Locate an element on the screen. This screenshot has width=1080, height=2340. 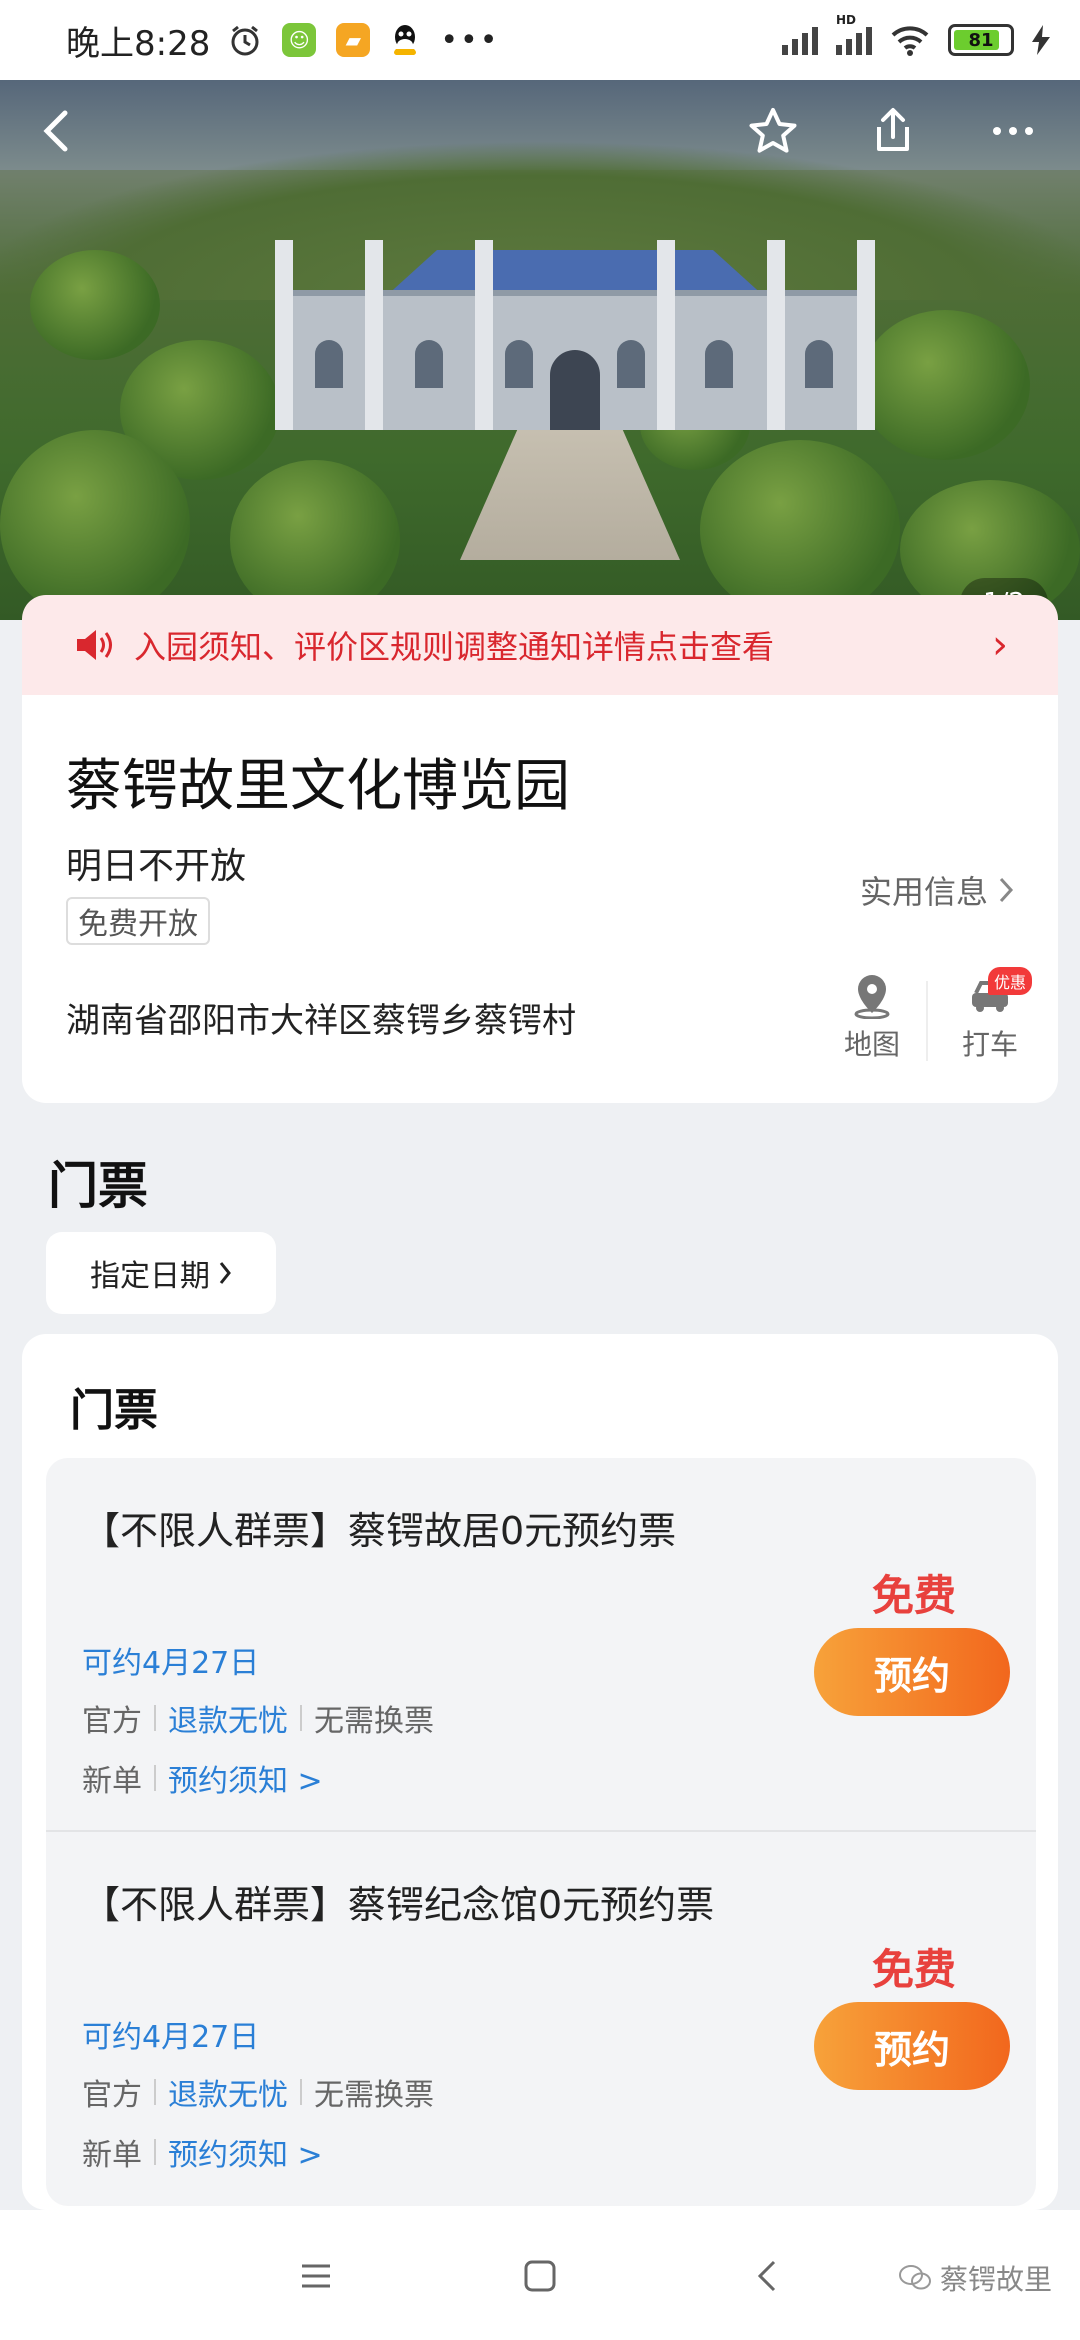
status-notification-icons: ☺ ▰ ••• is located at coordinates (363, 40).